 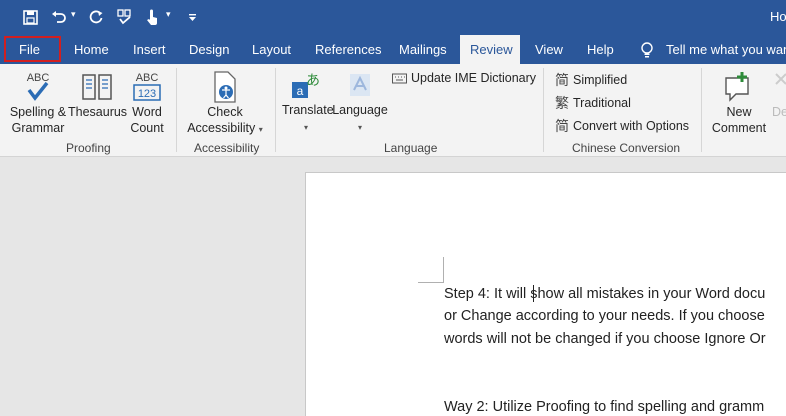 What do you see at coordinates (360, 85) in the screenshot?
I see `language-icon` at bounding box center [360, 85].